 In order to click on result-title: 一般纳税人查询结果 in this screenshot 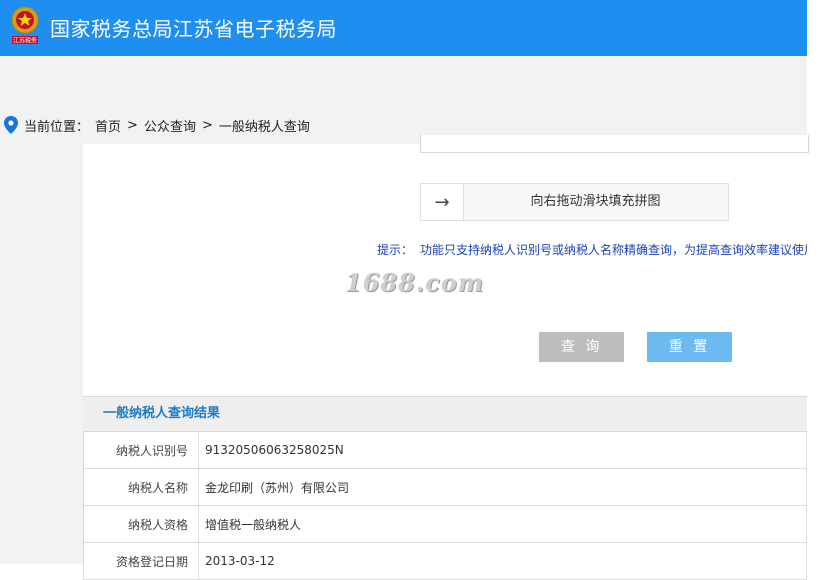, I will do `click(162, 413)`.